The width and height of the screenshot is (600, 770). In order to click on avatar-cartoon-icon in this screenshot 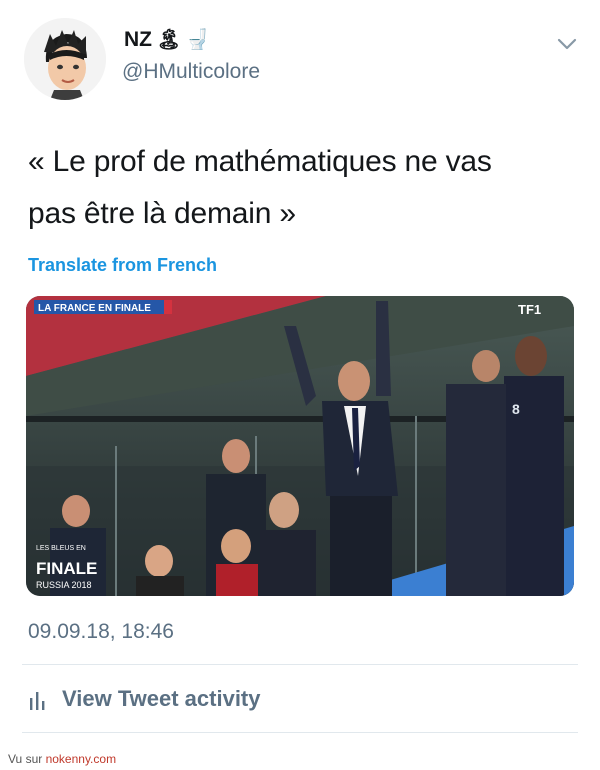, I will do `click(65, 59)`.